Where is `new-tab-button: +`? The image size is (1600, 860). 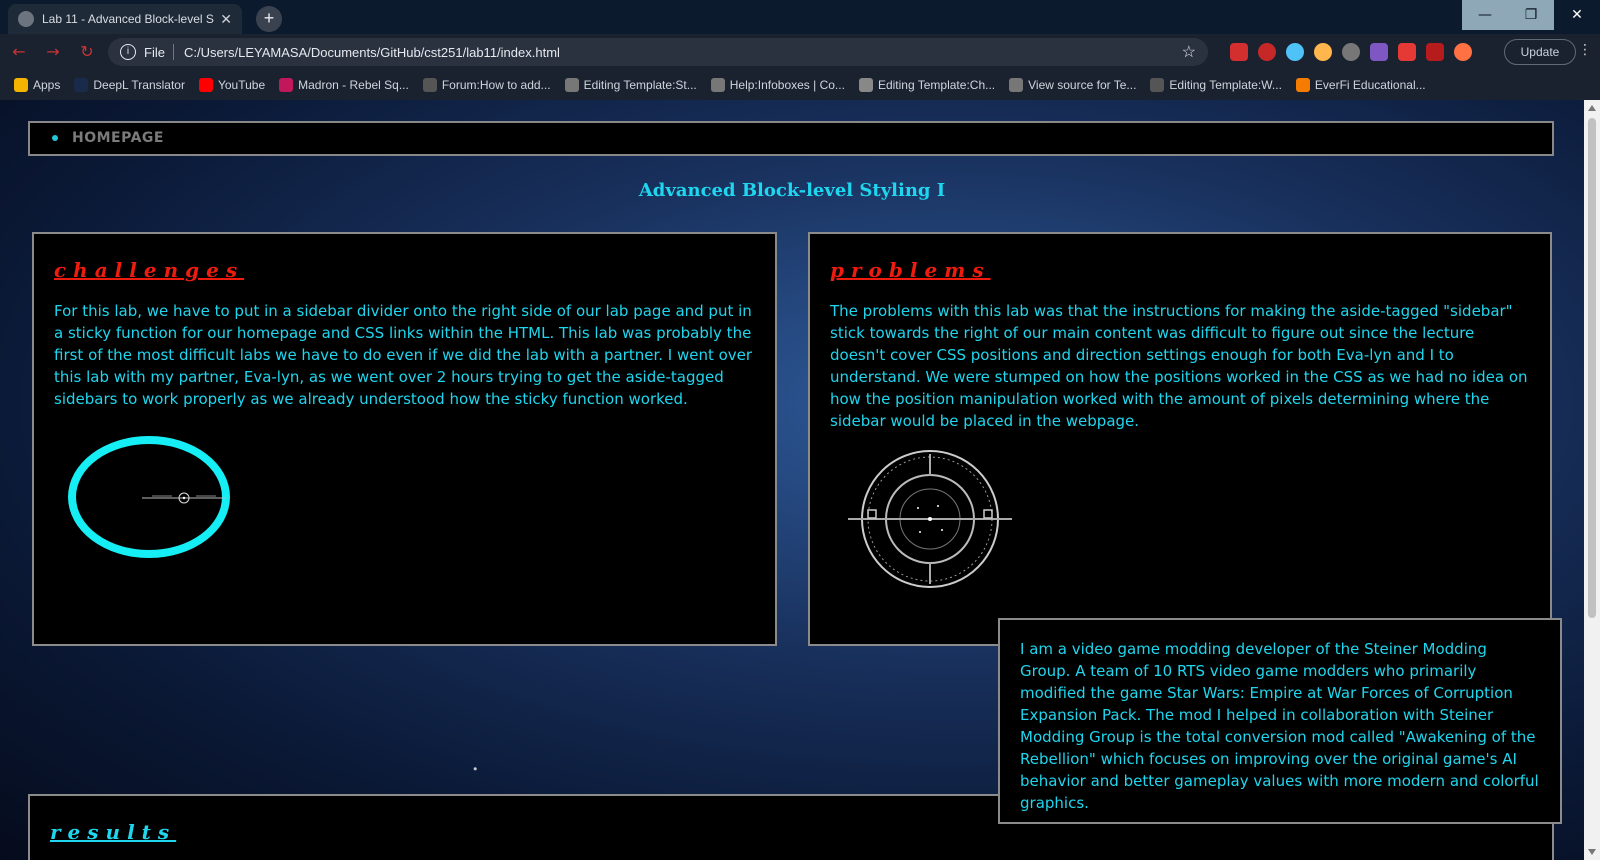 new-tab-button: + is located at coordinates (269, 19).